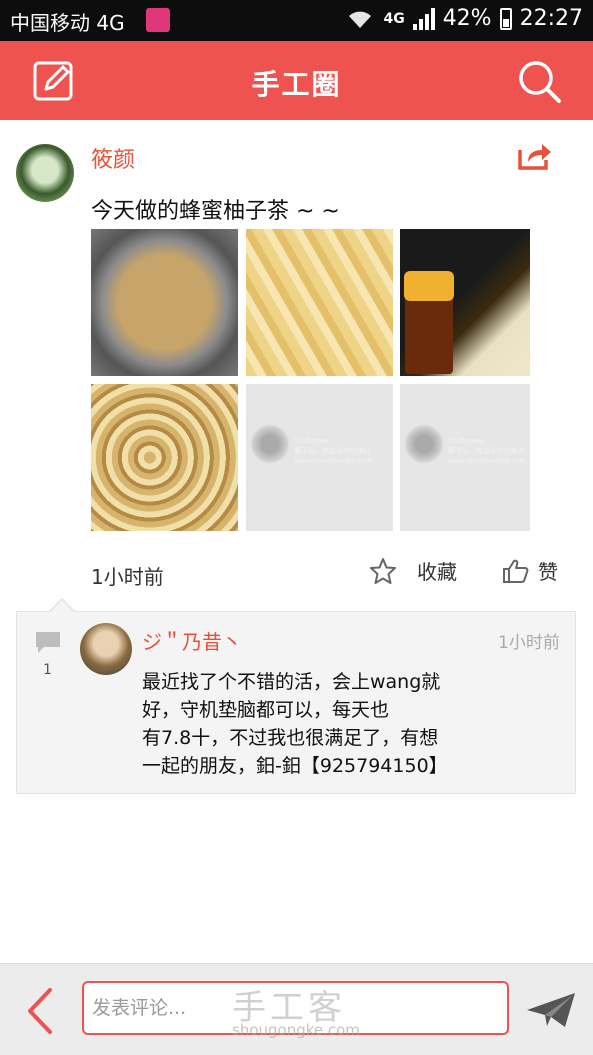 This screenshot has width=593, height=1055. What do you see at coordinates (413, 570) in the screenshot?
I see `favorite-button: 收藏` at bounding box center [413, 570].